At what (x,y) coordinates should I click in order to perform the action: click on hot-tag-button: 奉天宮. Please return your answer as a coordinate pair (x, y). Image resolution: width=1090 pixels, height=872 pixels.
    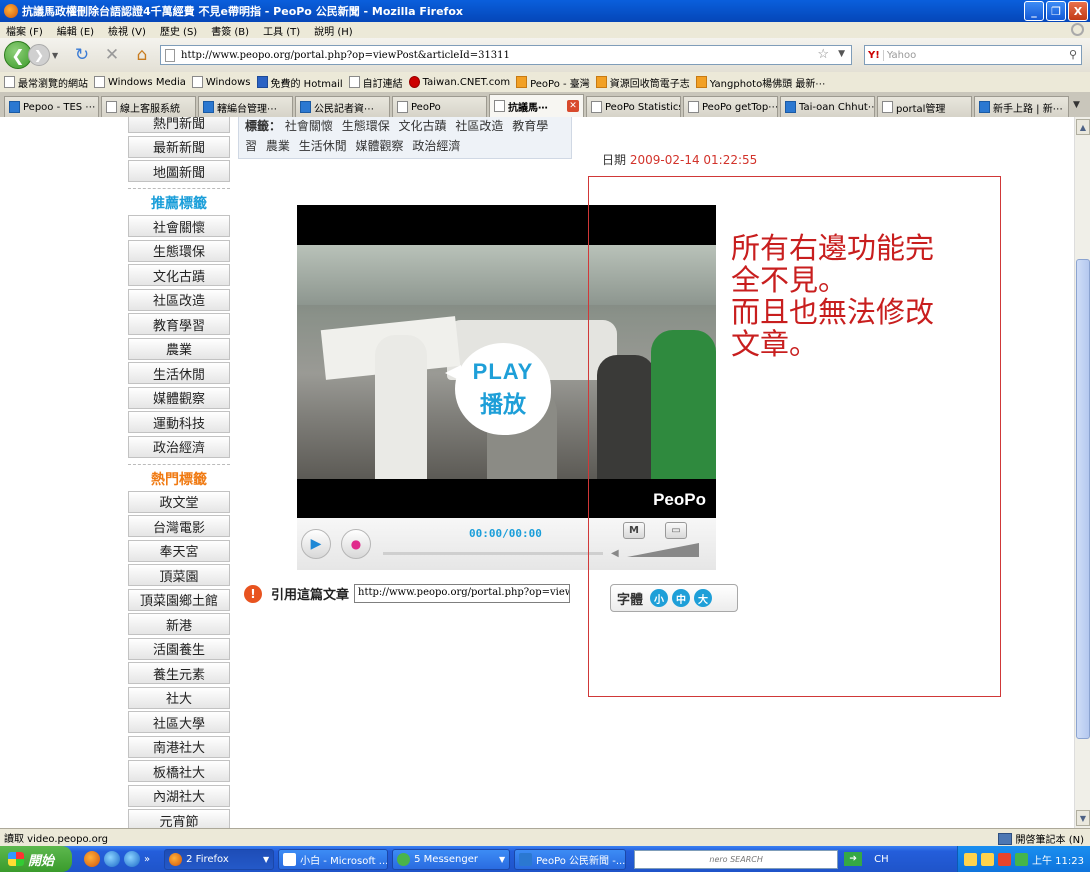
    Looking at the image, I should click on (179, 550).